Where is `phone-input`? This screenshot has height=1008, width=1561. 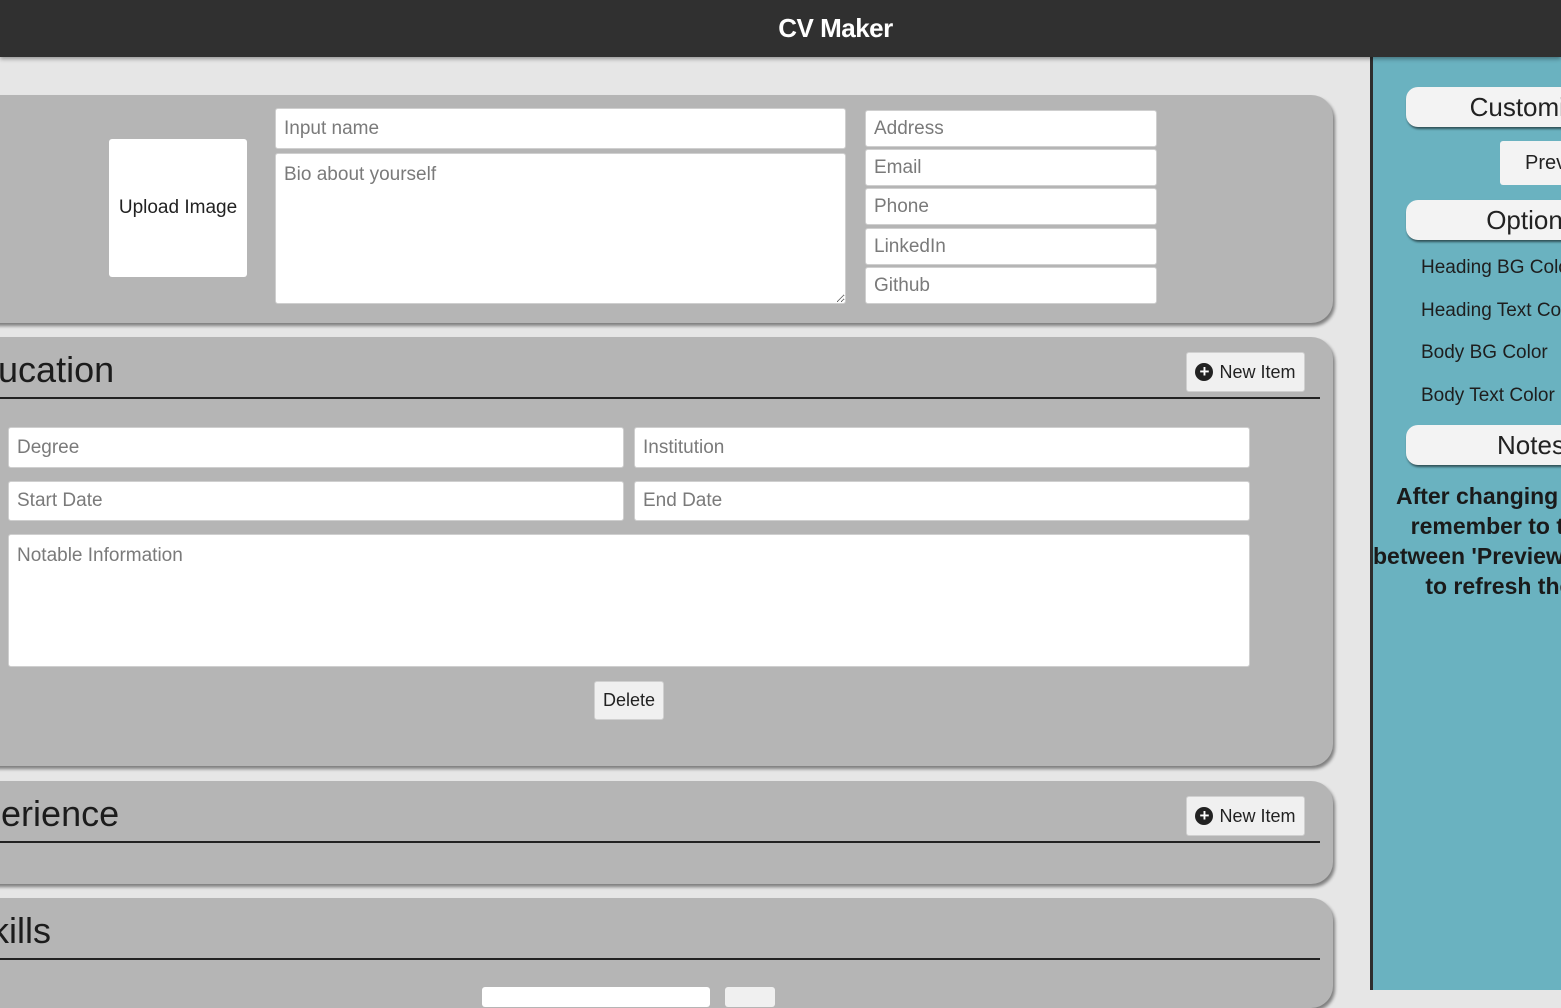 phone-input is located at coordinates (1011, 206).